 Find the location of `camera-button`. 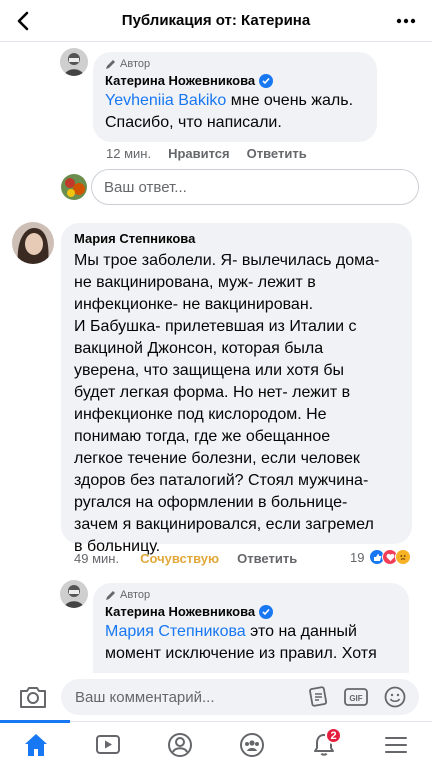

camera-button is located at coordinates (33, 697).